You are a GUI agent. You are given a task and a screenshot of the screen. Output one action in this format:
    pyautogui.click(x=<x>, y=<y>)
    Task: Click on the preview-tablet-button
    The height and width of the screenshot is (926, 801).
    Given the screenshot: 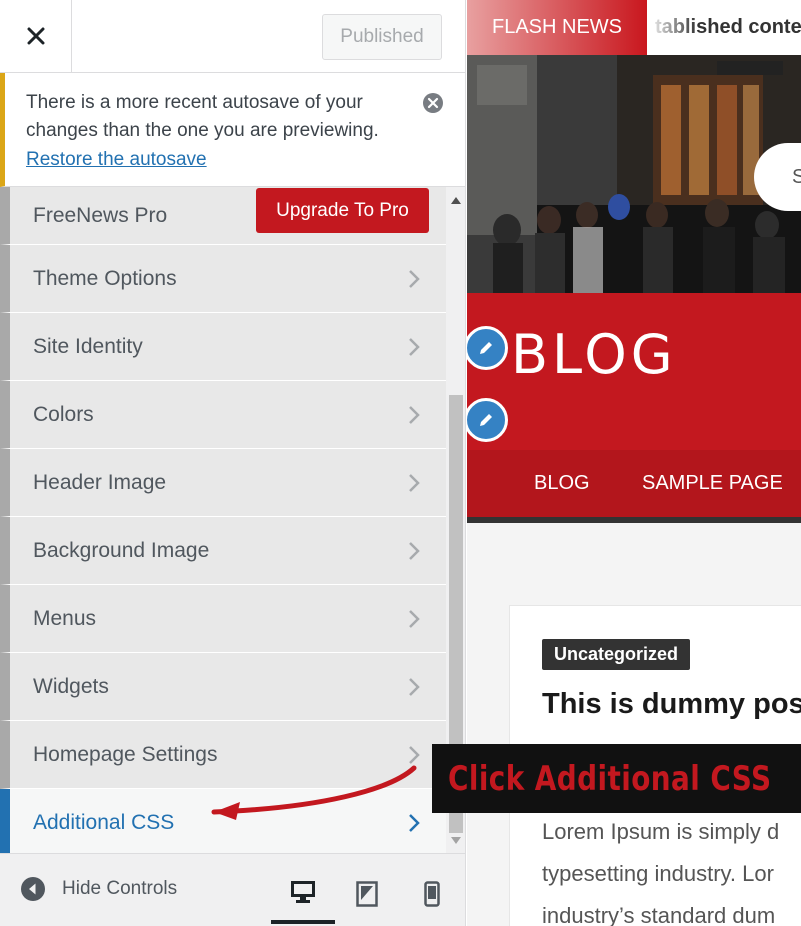 What is the action you would take?
    pyautogui.click(x=367, y=894)
    